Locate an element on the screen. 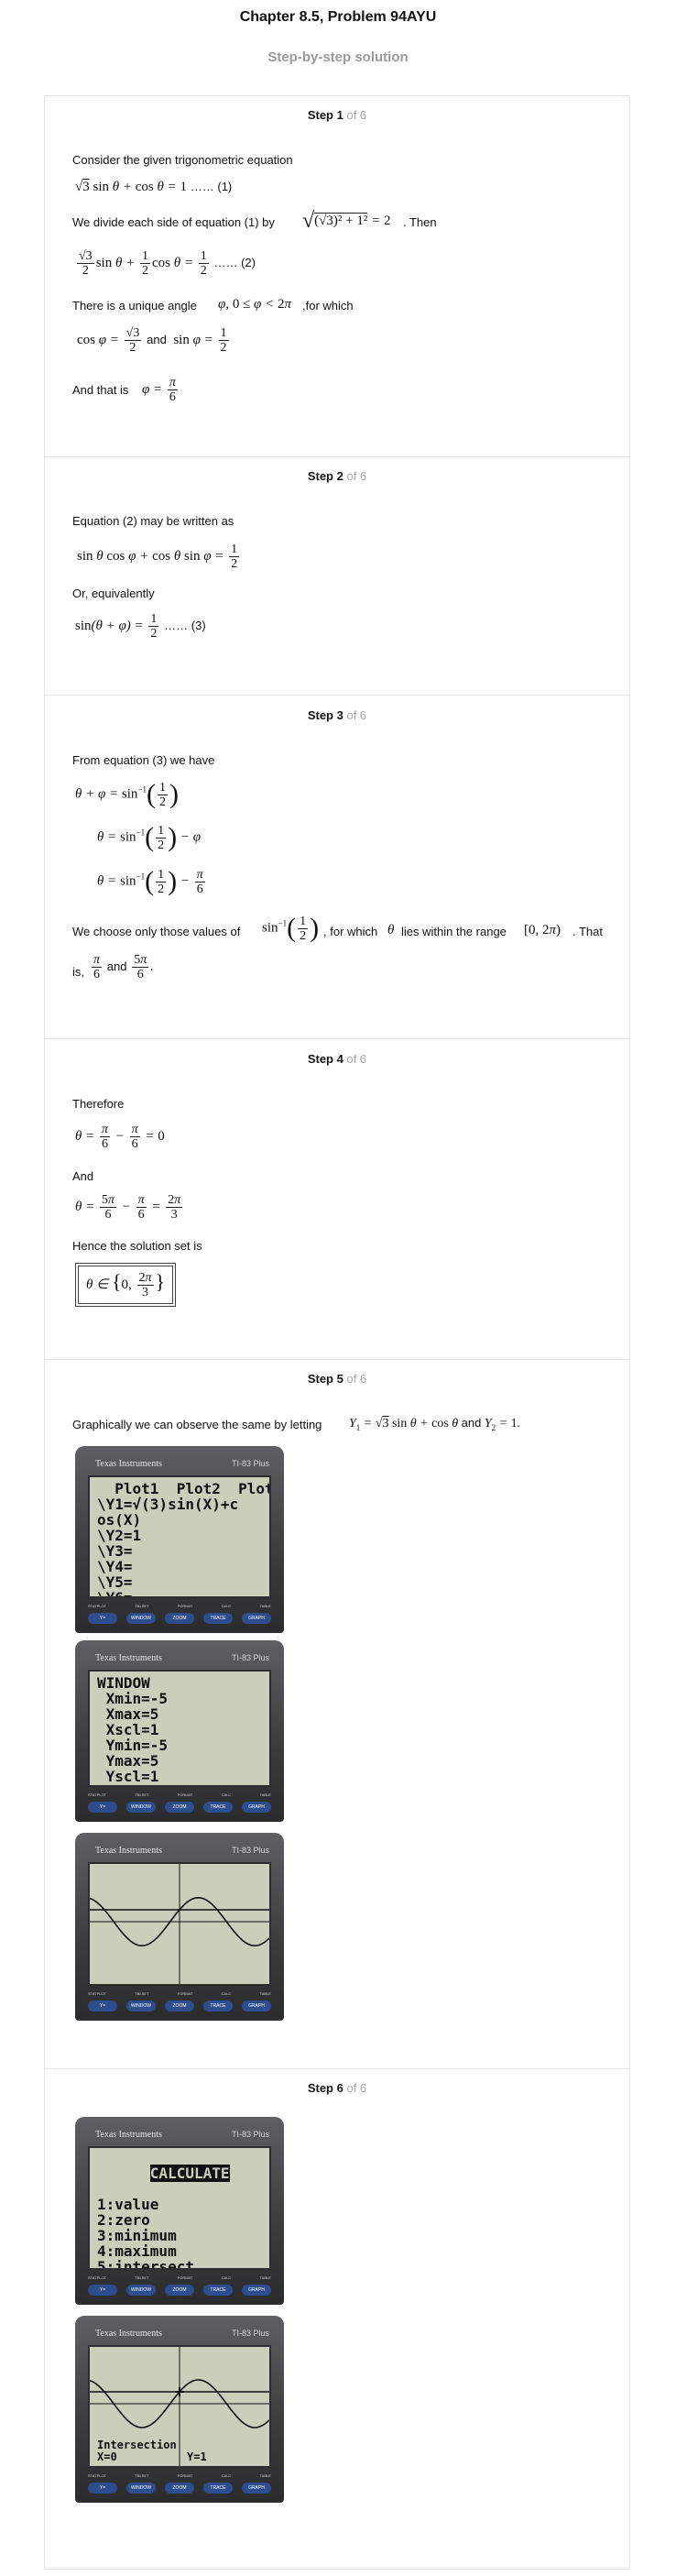  step3-text-2c: lies within the range is located at coordinates (454, 931).